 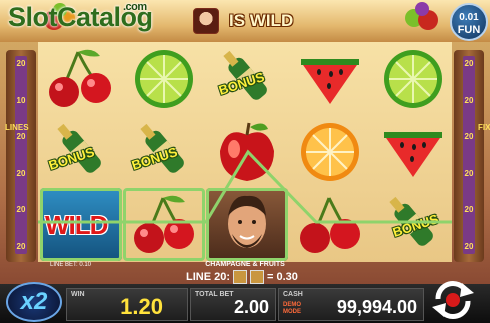 What do you see at coordinates (376, 307) in the screenshot?
I see `cash-value: 99,994.00` at bounding box center [376, 307].